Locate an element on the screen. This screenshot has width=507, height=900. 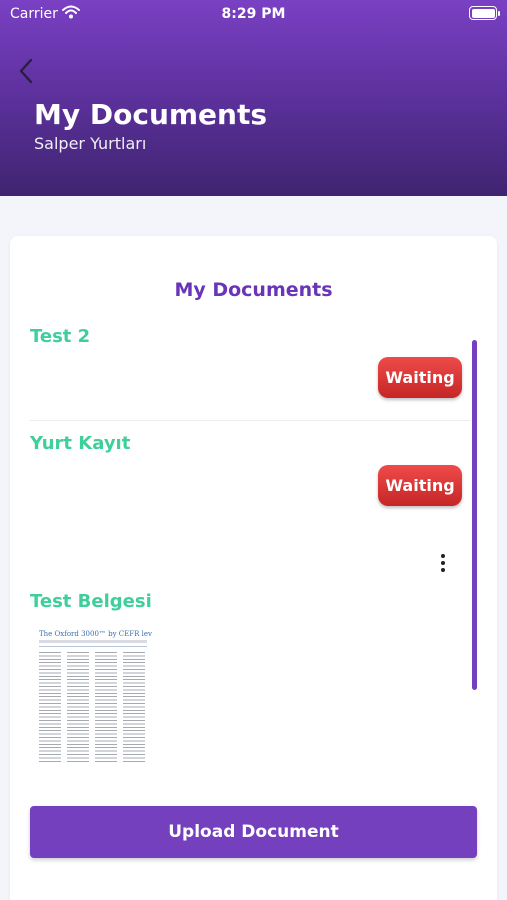
page-title: My Documents is located at coordinates (151, 114).